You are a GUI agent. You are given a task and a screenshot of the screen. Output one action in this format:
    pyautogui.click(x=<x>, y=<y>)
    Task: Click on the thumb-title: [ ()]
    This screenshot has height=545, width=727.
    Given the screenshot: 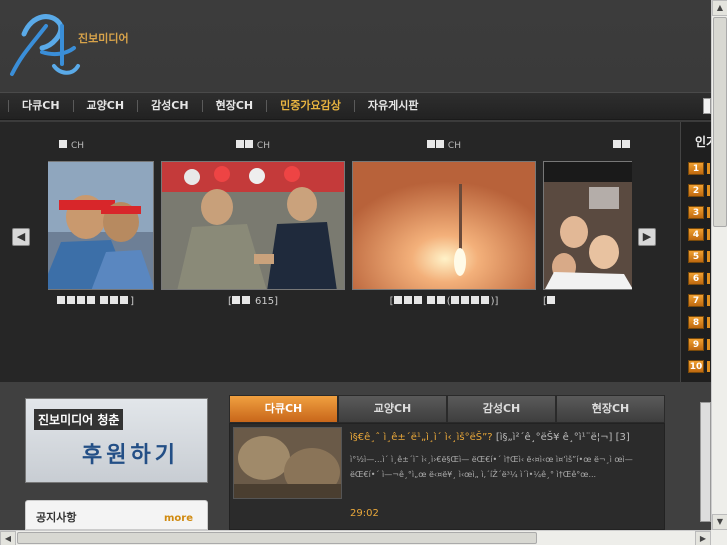 What is the action you would take?
    pyautogui.click(x=444, y=301)
    